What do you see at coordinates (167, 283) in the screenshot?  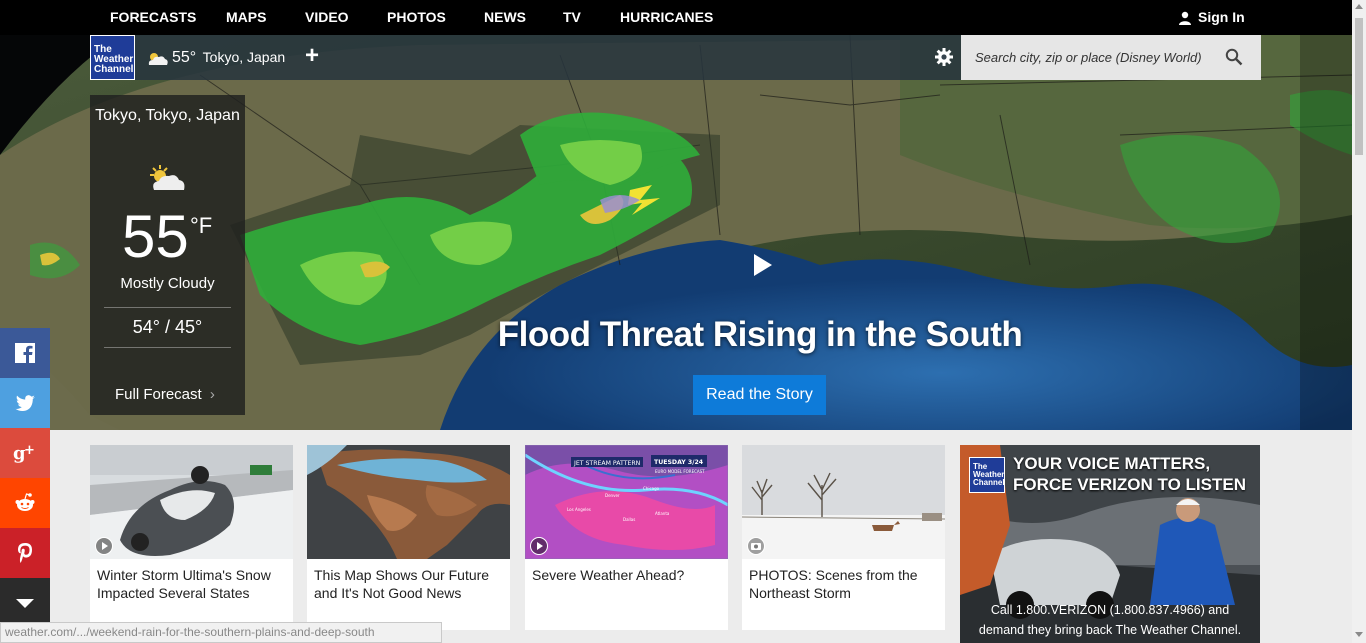 I see `conditions-phrase: Mostly Cloudy` at bounding box center [167, 283].